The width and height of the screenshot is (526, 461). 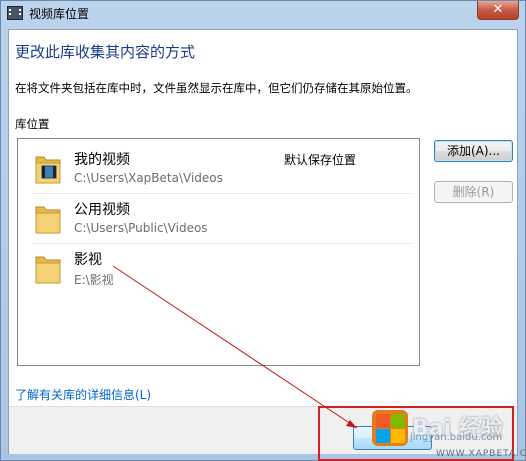 What do you see at coordinates (83, 394) in the screenshot?
I see `learn-more-link: 了解有关库的详细信息(L)` at bounding box center [83, 394].